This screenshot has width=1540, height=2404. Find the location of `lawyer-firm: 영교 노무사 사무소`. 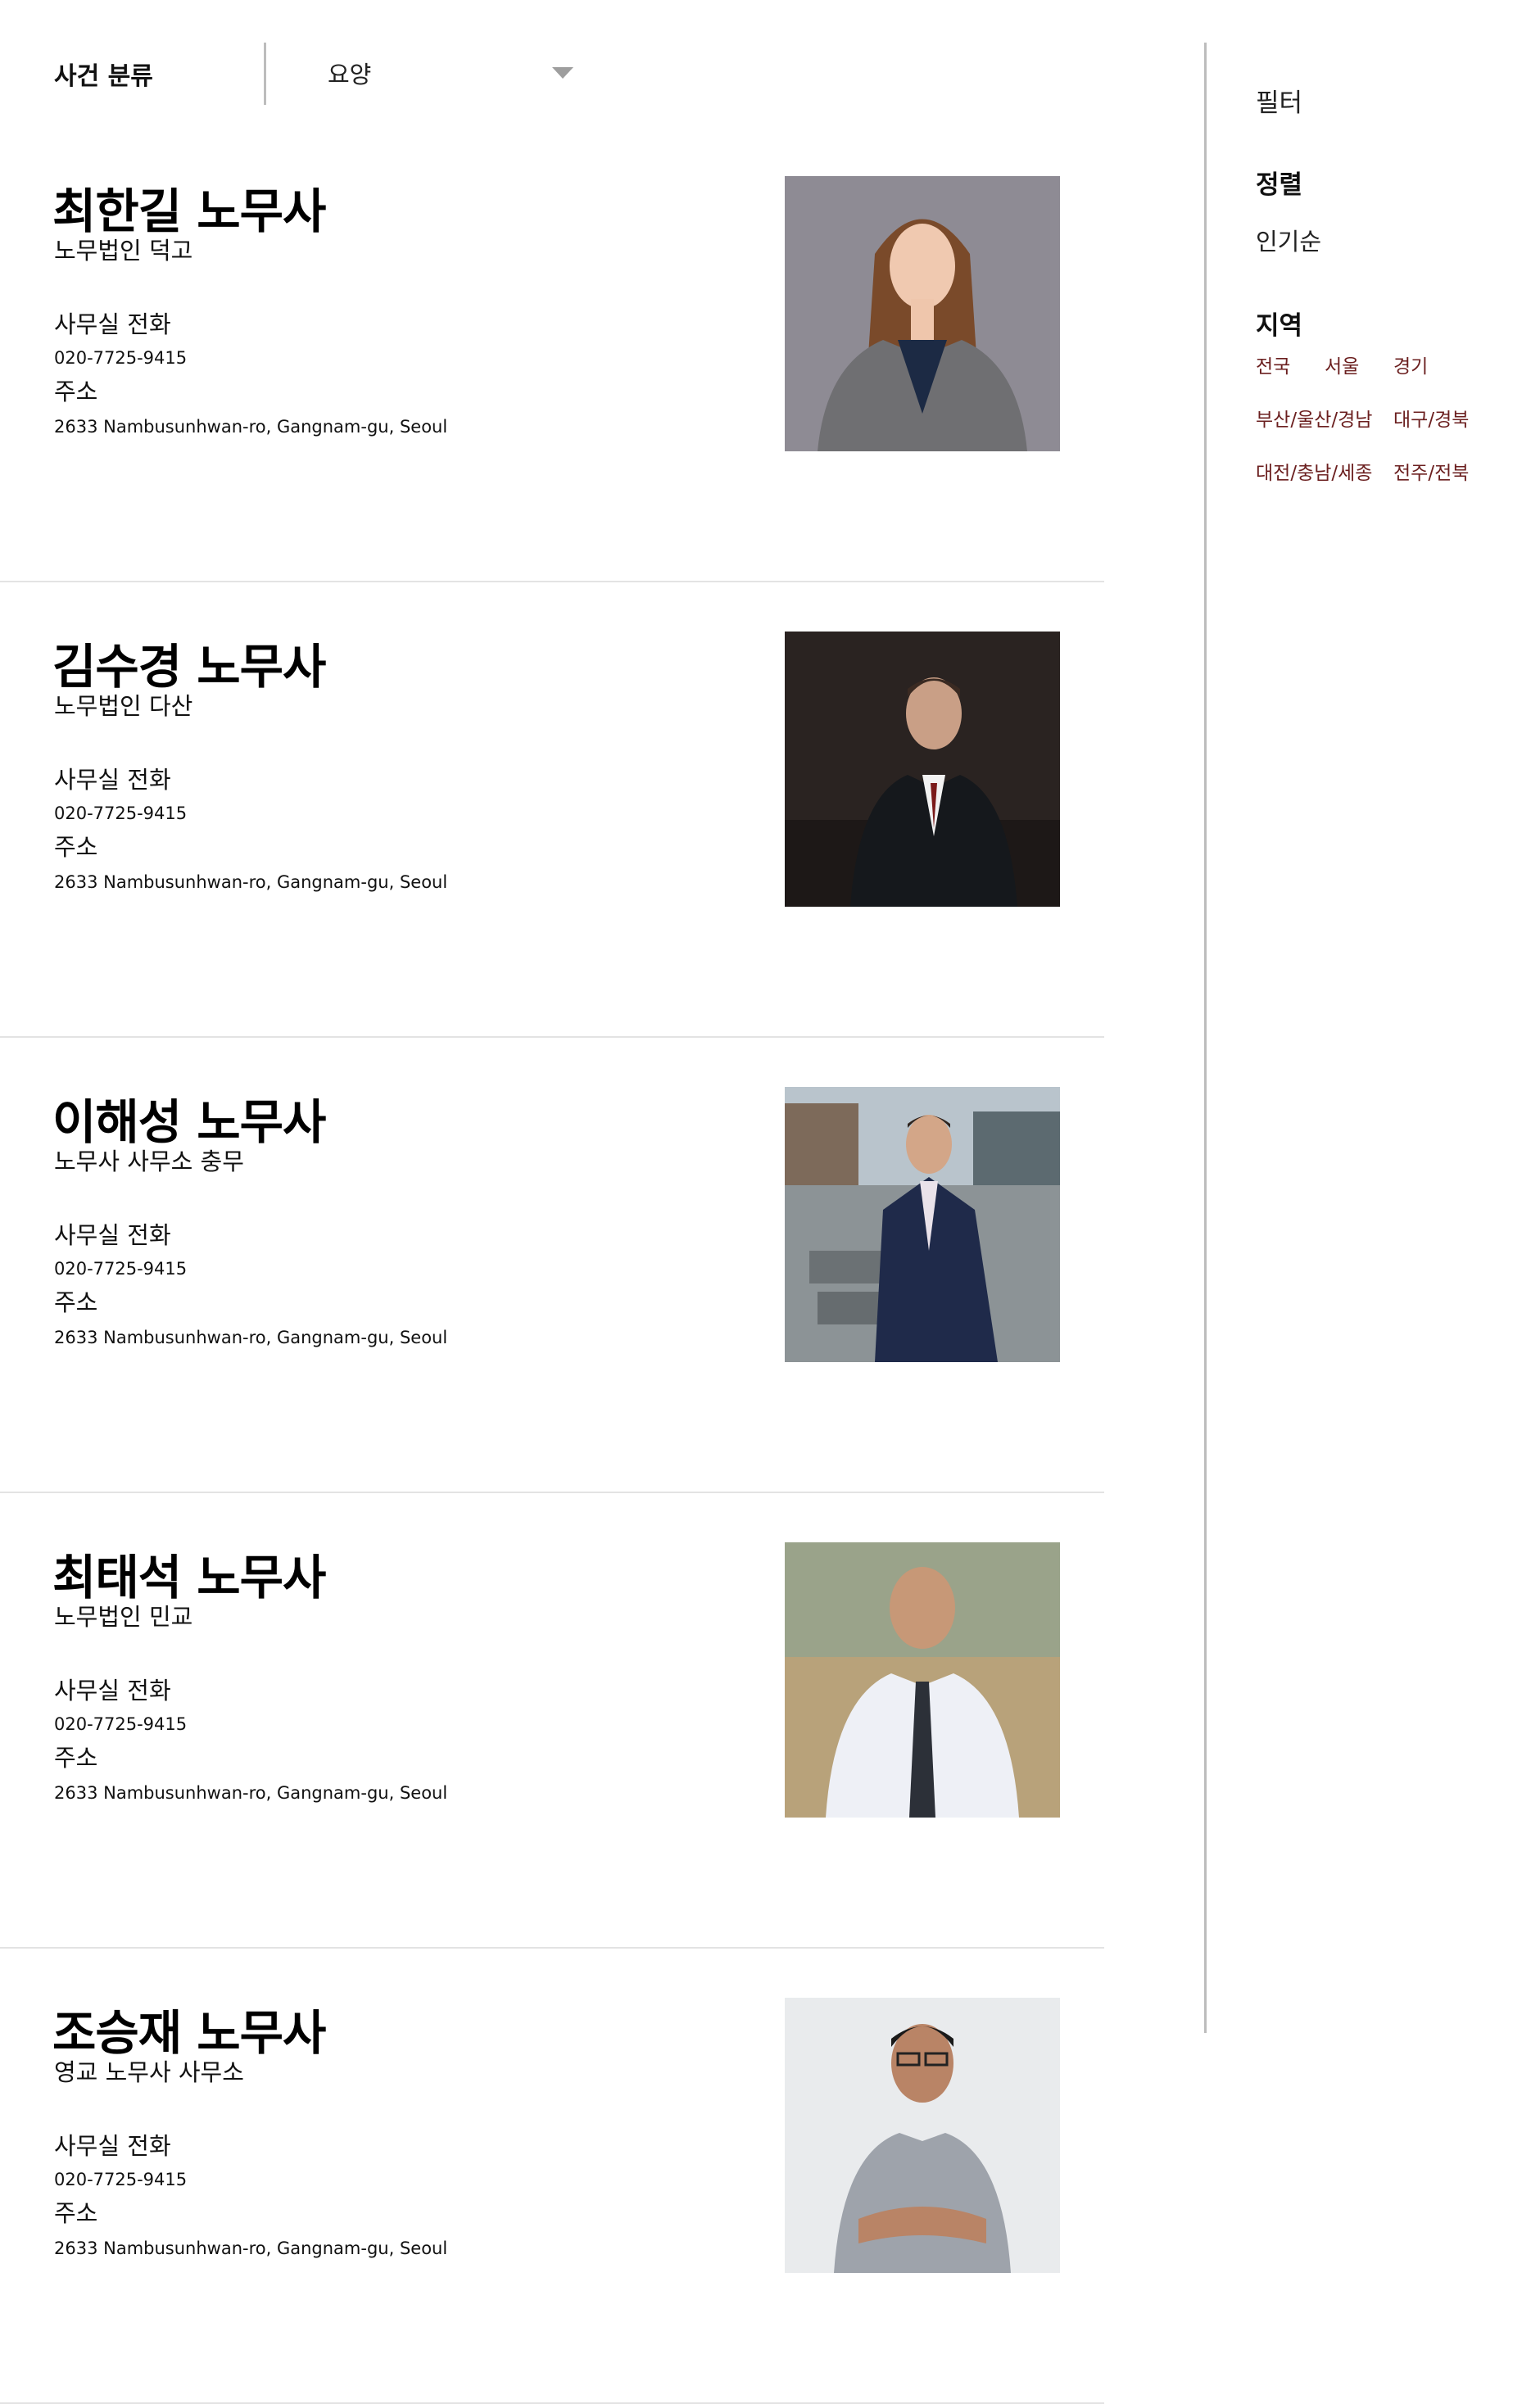

lawyer-firm: 영교 노무사 사무소 is located at coordinates (149, 2072).